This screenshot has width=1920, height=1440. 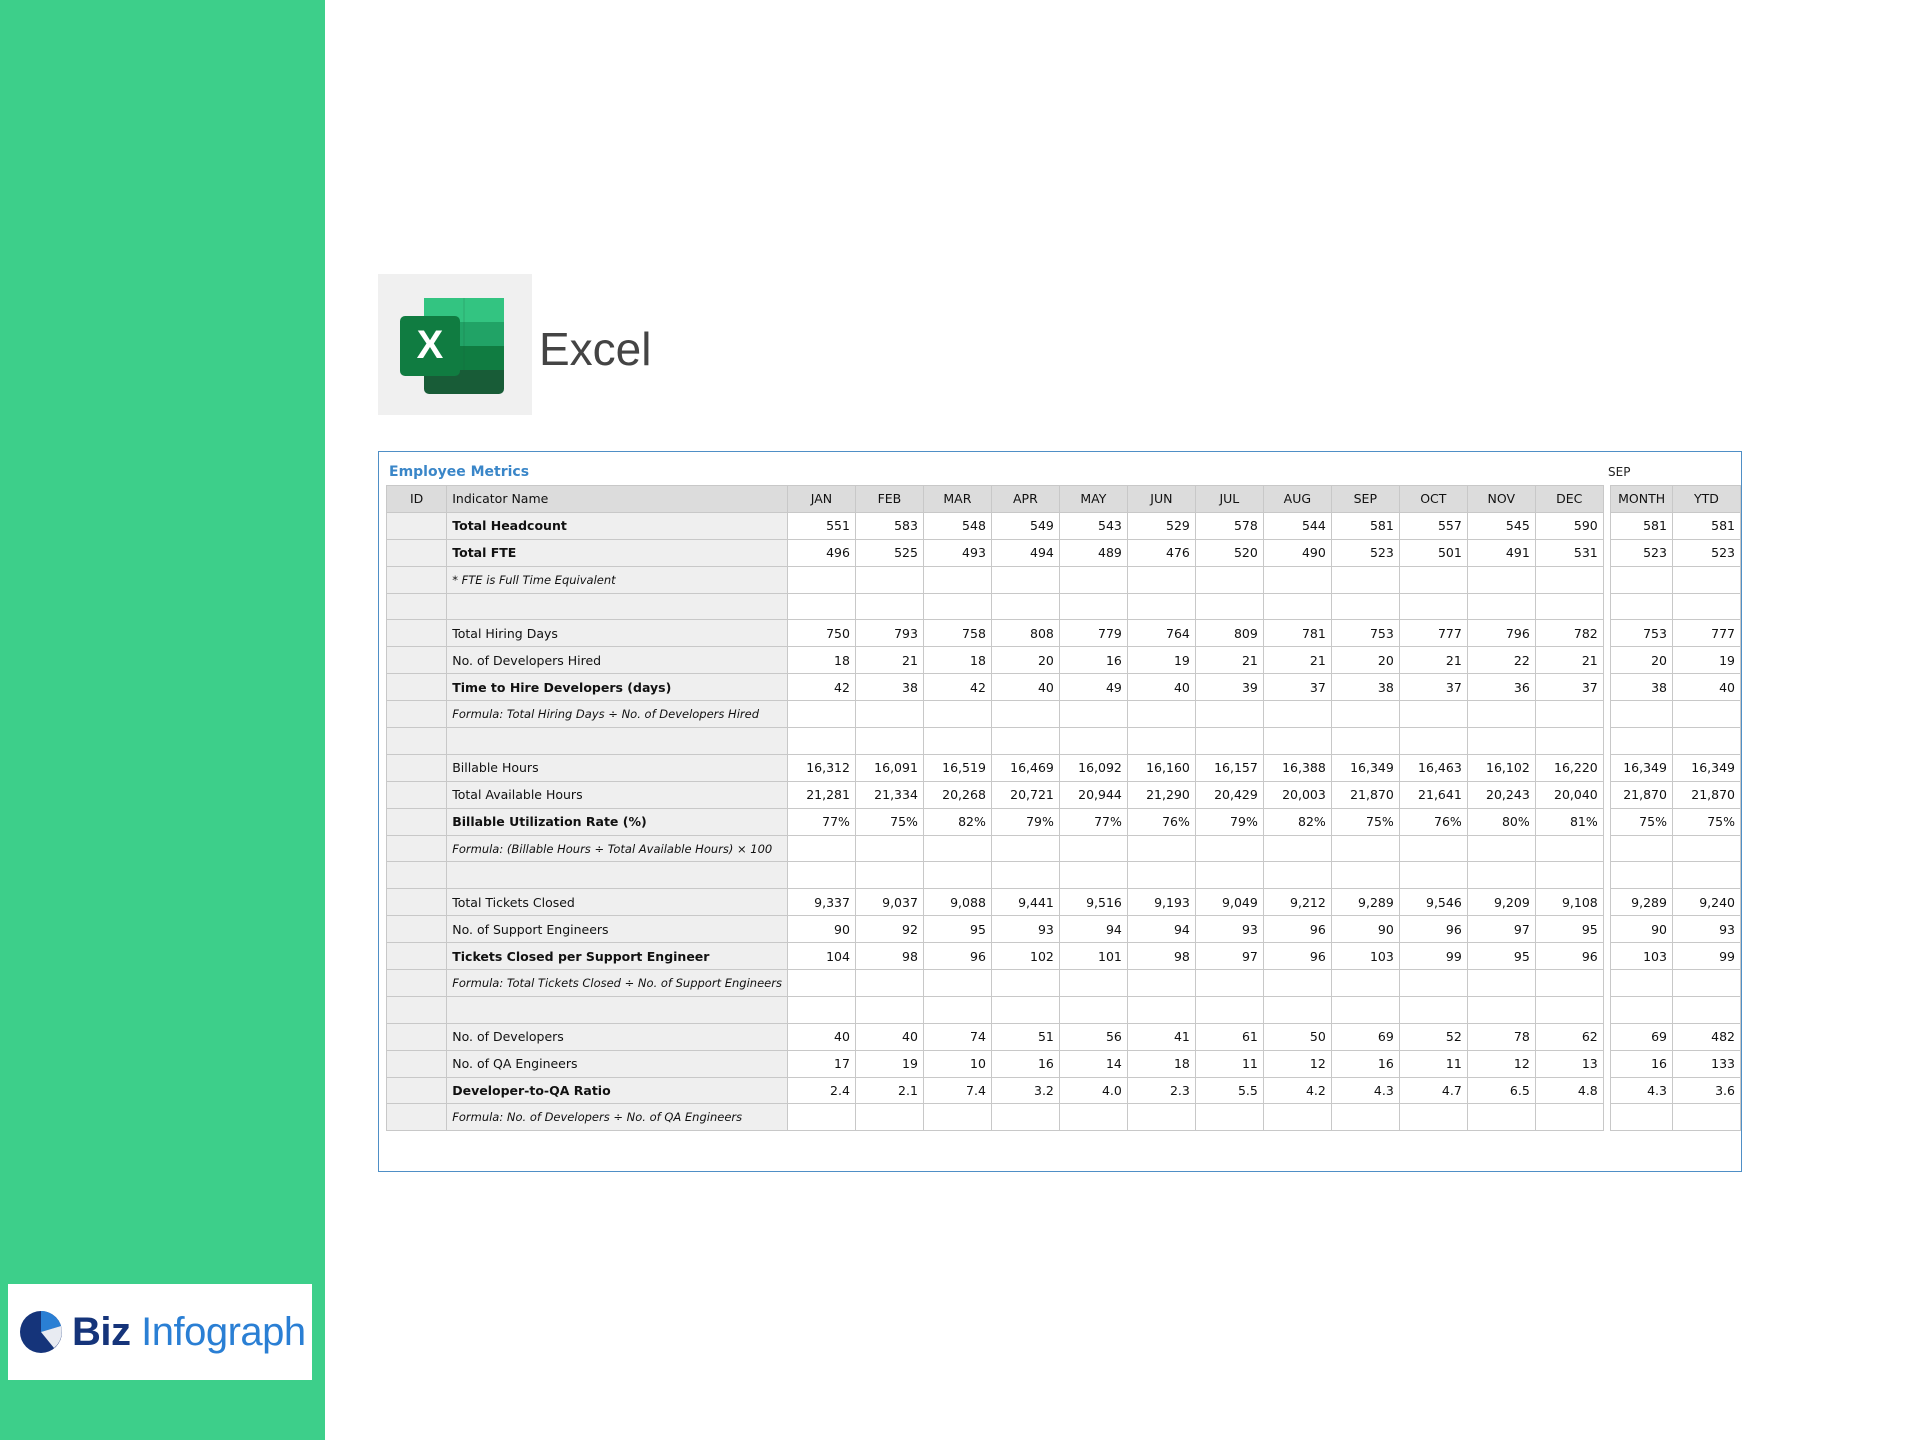 I want to click on summary-cell: 38, so click(x=1641, y=687).